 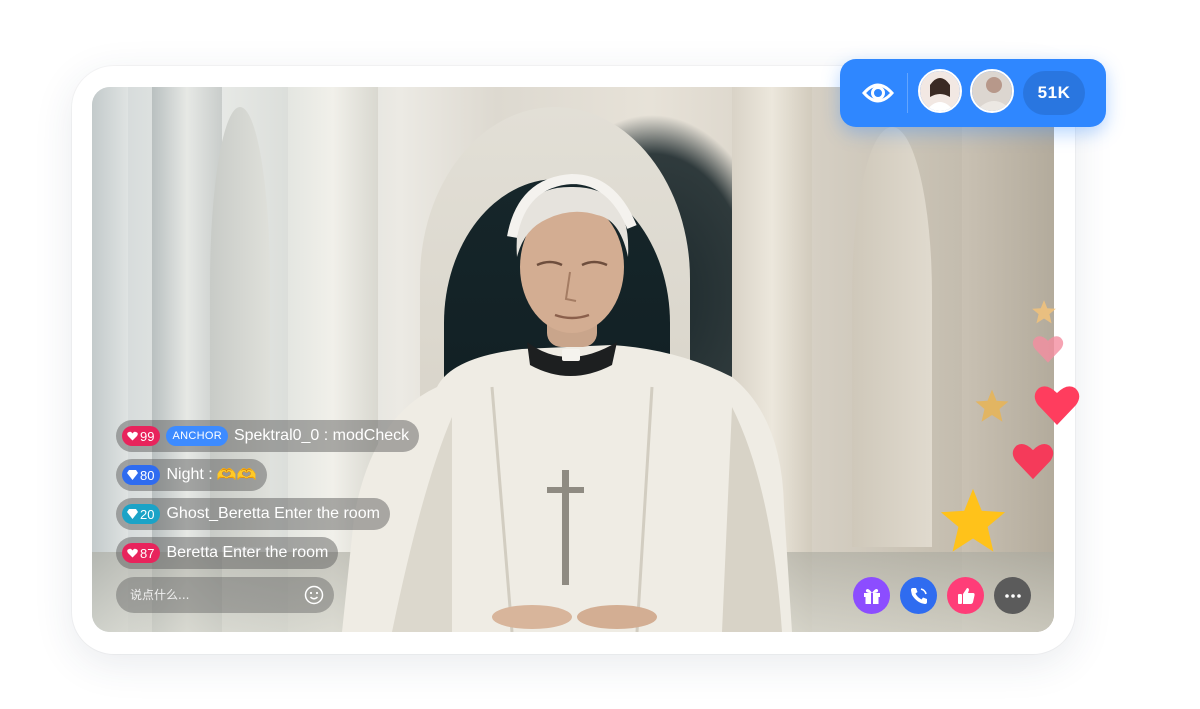 I want to click on chat-message: 87 Beretta Enter the room, so click(x=227, y=553).